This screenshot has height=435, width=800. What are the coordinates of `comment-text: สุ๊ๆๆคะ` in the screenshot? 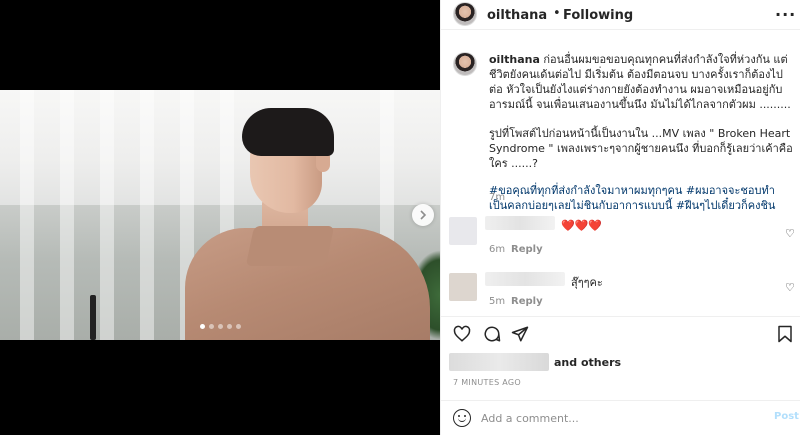 It's located at (587, 282).